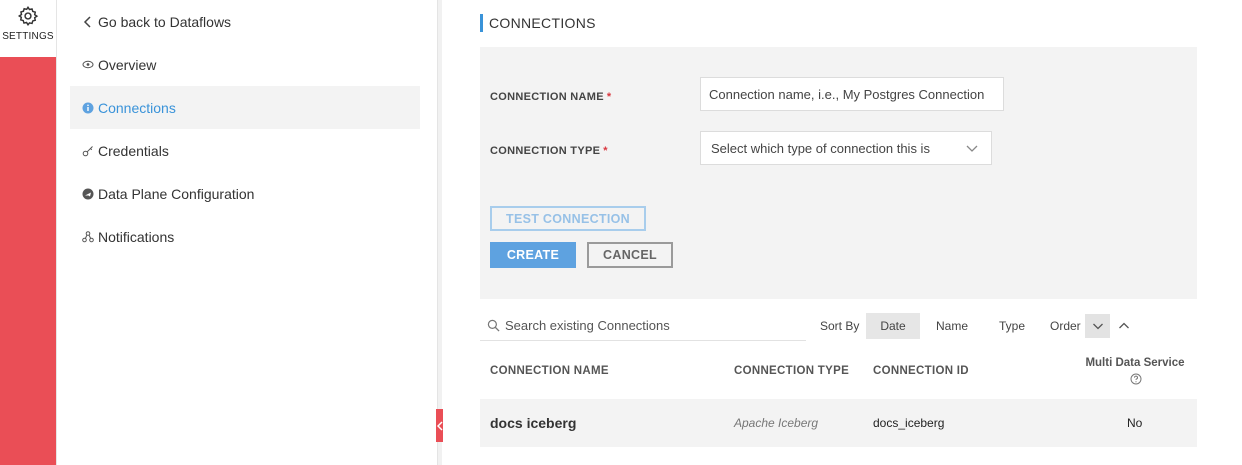 Image resolution: width=1242 pixels, height=465 pixels. What do you see at coordinates (28, 15) in the screenshot?
I see `gear-icon` at bounding box center [28, 15].